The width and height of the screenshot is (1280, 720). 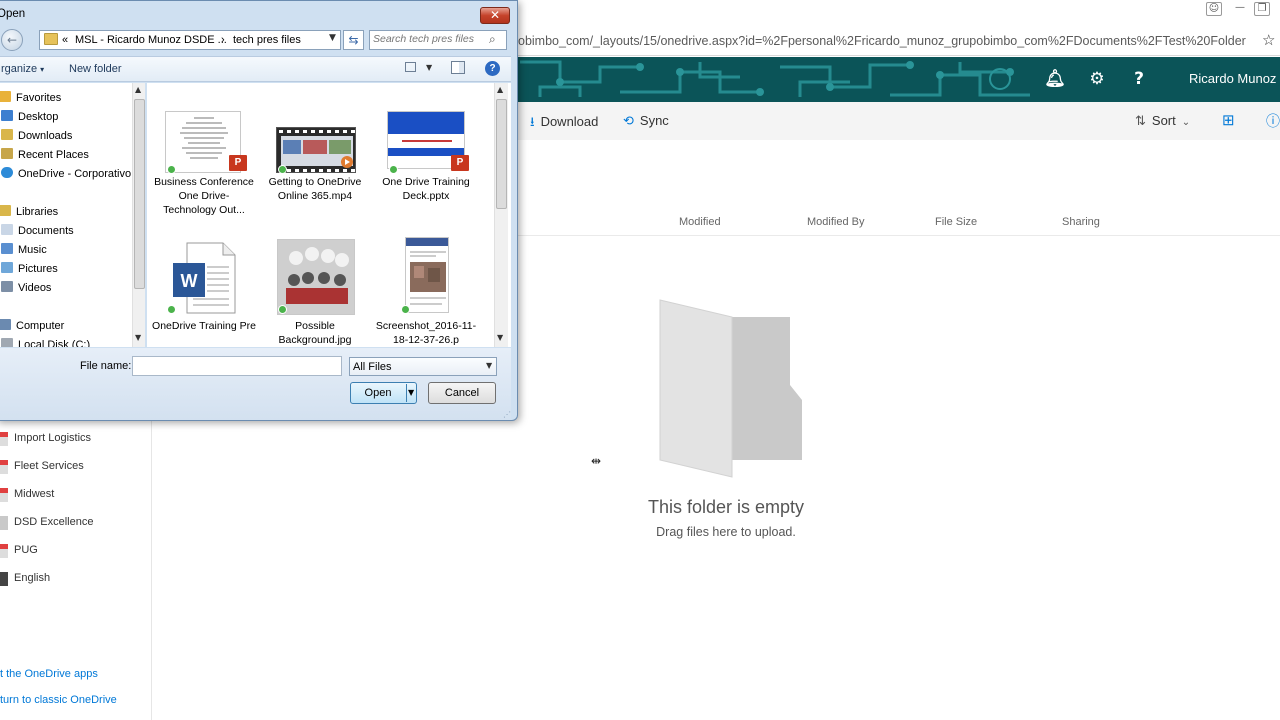 What do you see at coordinates (29, 119) in the screenshot?
I see `nav-desktop: Desktop` at bounding box center [29, 119].